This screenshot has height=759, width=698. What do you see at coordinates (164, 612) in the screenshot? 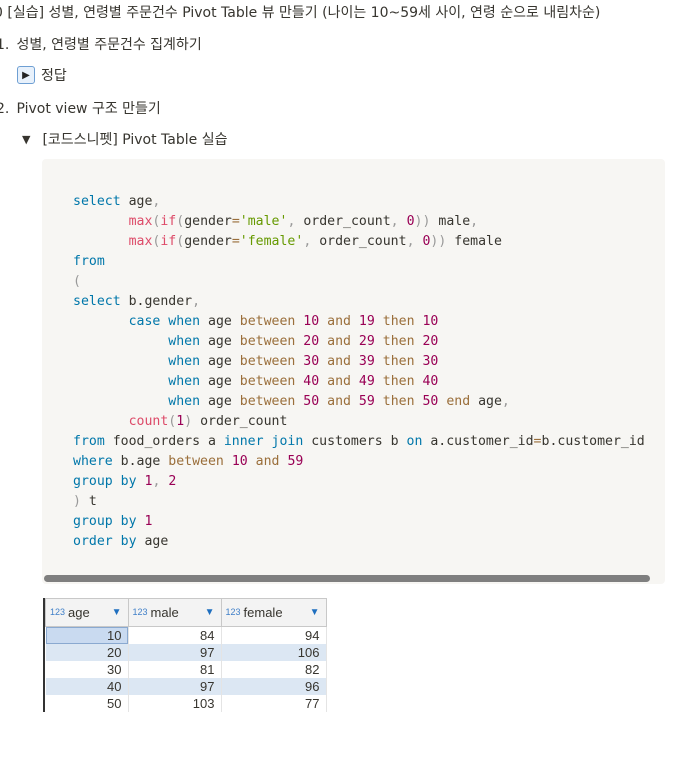
I see `column-name: male` at bounding box center [164, 612].